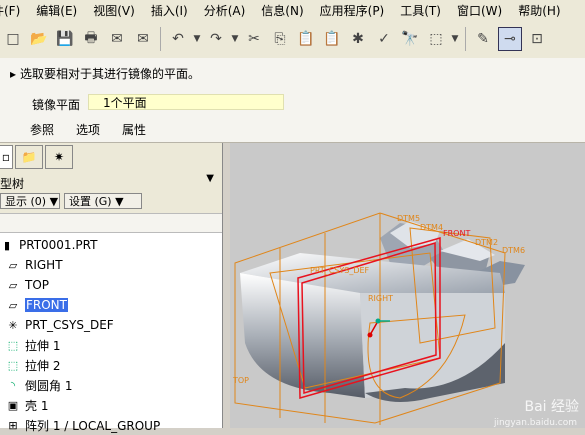 This screenshot has height=435, width=585. Describe the element at coordinates (436, 39) in the screenshot. I see `selection-box-icon: ⬚` at that location.